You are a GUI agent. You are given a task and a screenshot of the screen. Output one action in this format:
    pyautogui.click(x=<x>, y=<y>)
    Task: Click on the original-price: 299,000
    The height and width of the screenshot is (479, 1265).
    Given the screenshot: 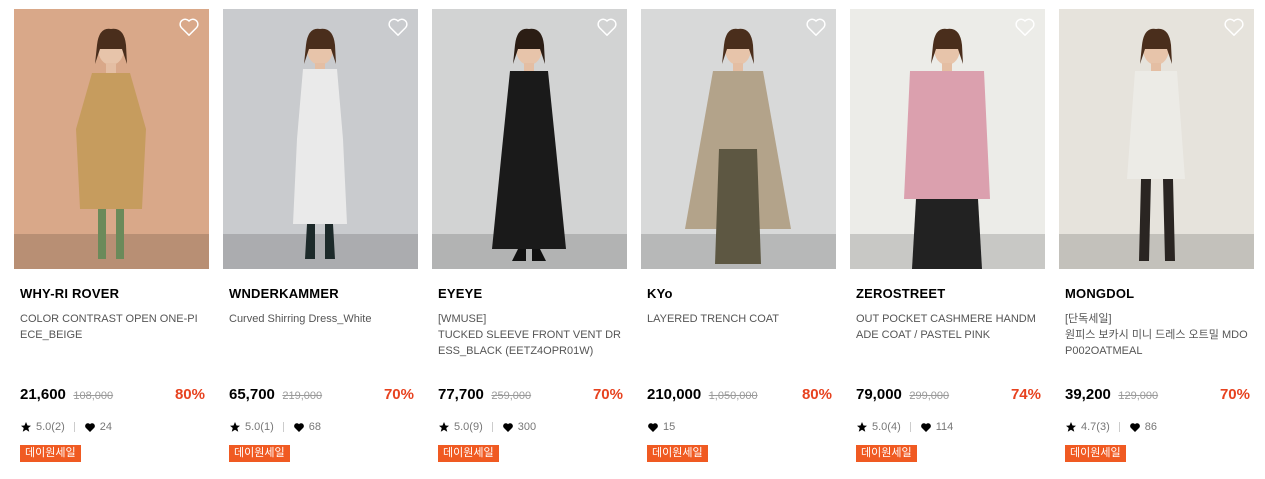 What is the action you would take?
    pyautogui.click(x=929, y=396)
    